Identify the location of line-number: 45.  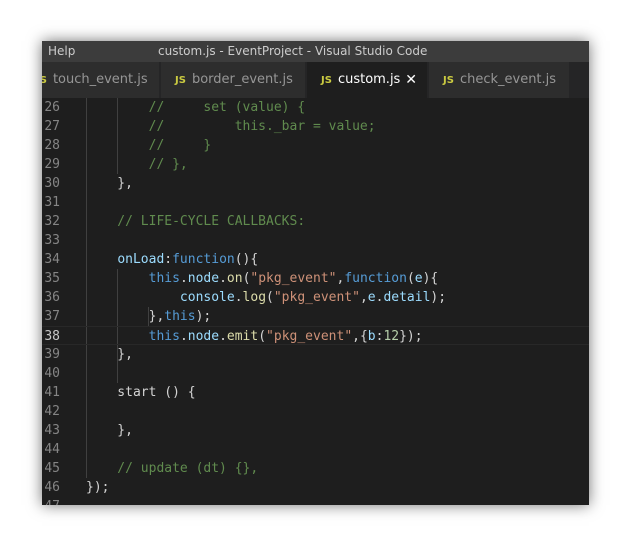
(52, 468).